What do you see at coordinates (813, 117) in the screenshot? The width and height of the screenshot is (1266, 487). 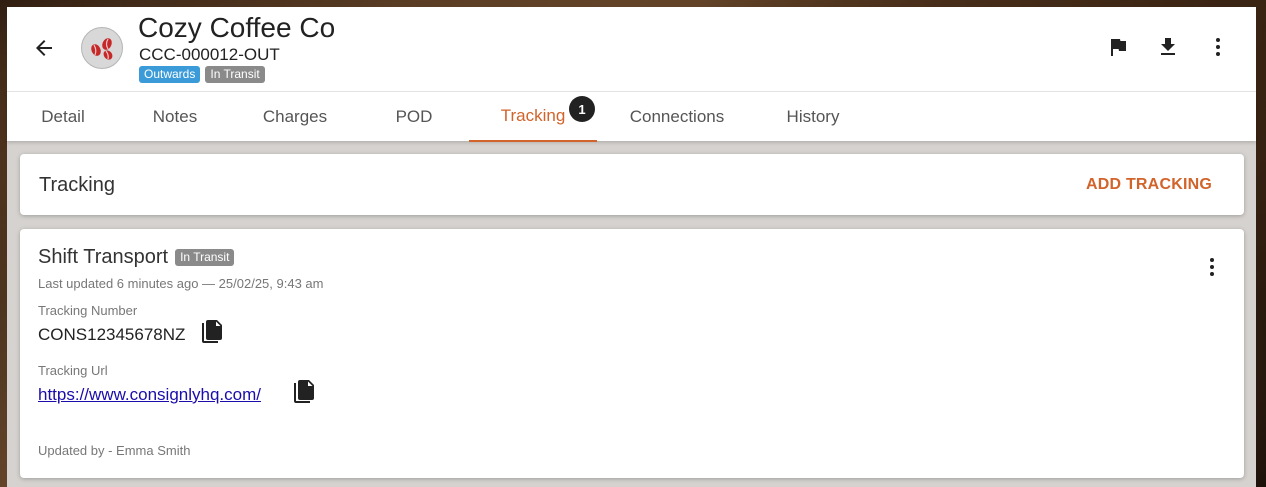 I see `tab-history: History` at bounding box center [813, 117].